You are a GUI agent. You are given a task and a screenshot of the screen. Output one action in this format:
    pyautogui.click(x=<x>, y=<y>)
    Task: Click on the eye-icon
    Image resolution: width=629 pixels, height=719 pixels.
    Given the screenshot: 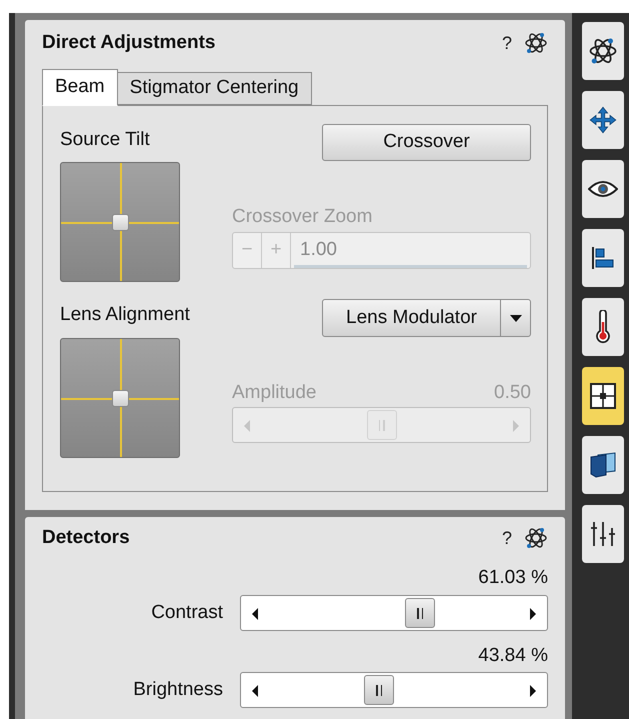 What is the action you would take?
    pyautogui.click(x=603, y=189)
    